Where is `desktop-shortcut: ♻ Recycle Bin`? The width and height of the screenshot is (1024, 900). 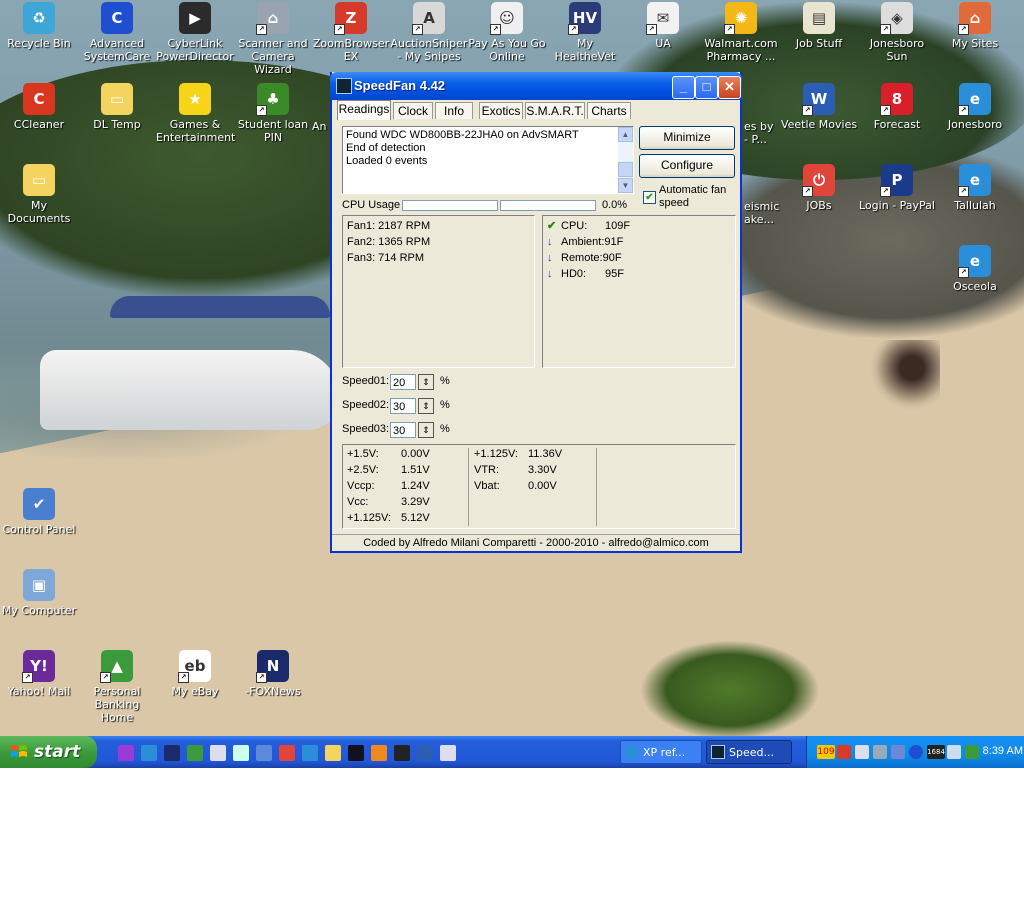 desktop-shortcut: ♻ Recycle Bin is located at coordinates (39, 26).